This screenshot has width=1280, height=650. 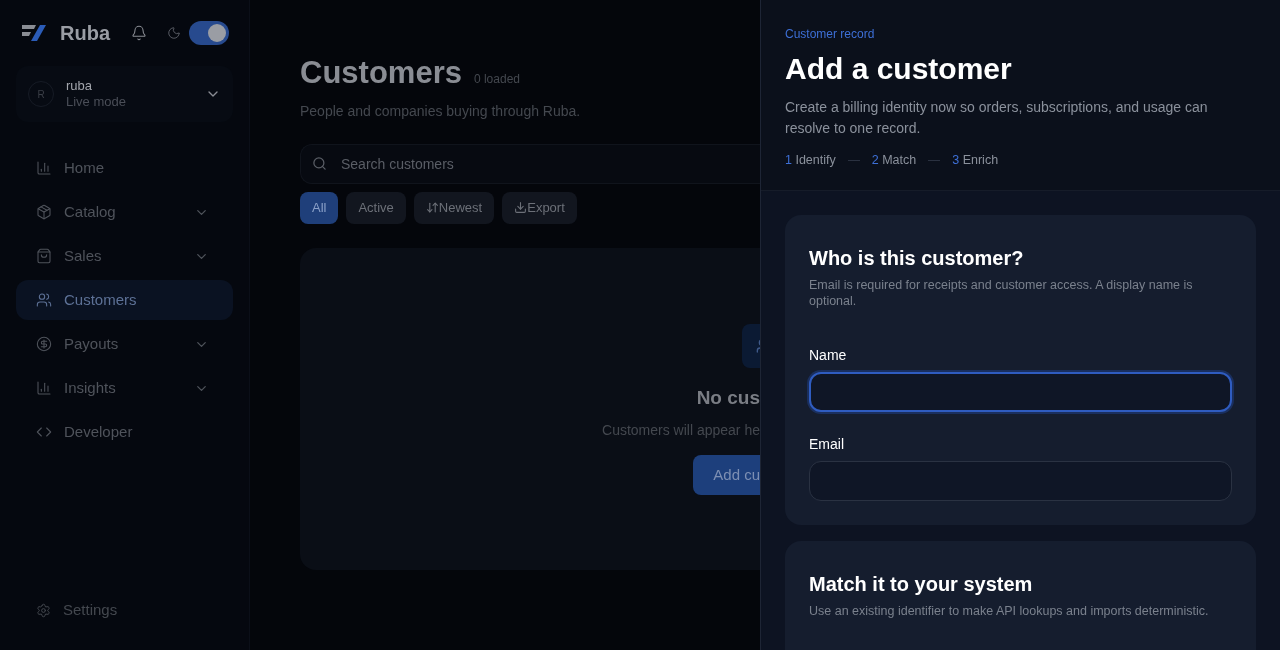 What do you see at coordinates (381, 73) in the screenshot?
I see `page-title: Customers` at bounding box center [381, 73].